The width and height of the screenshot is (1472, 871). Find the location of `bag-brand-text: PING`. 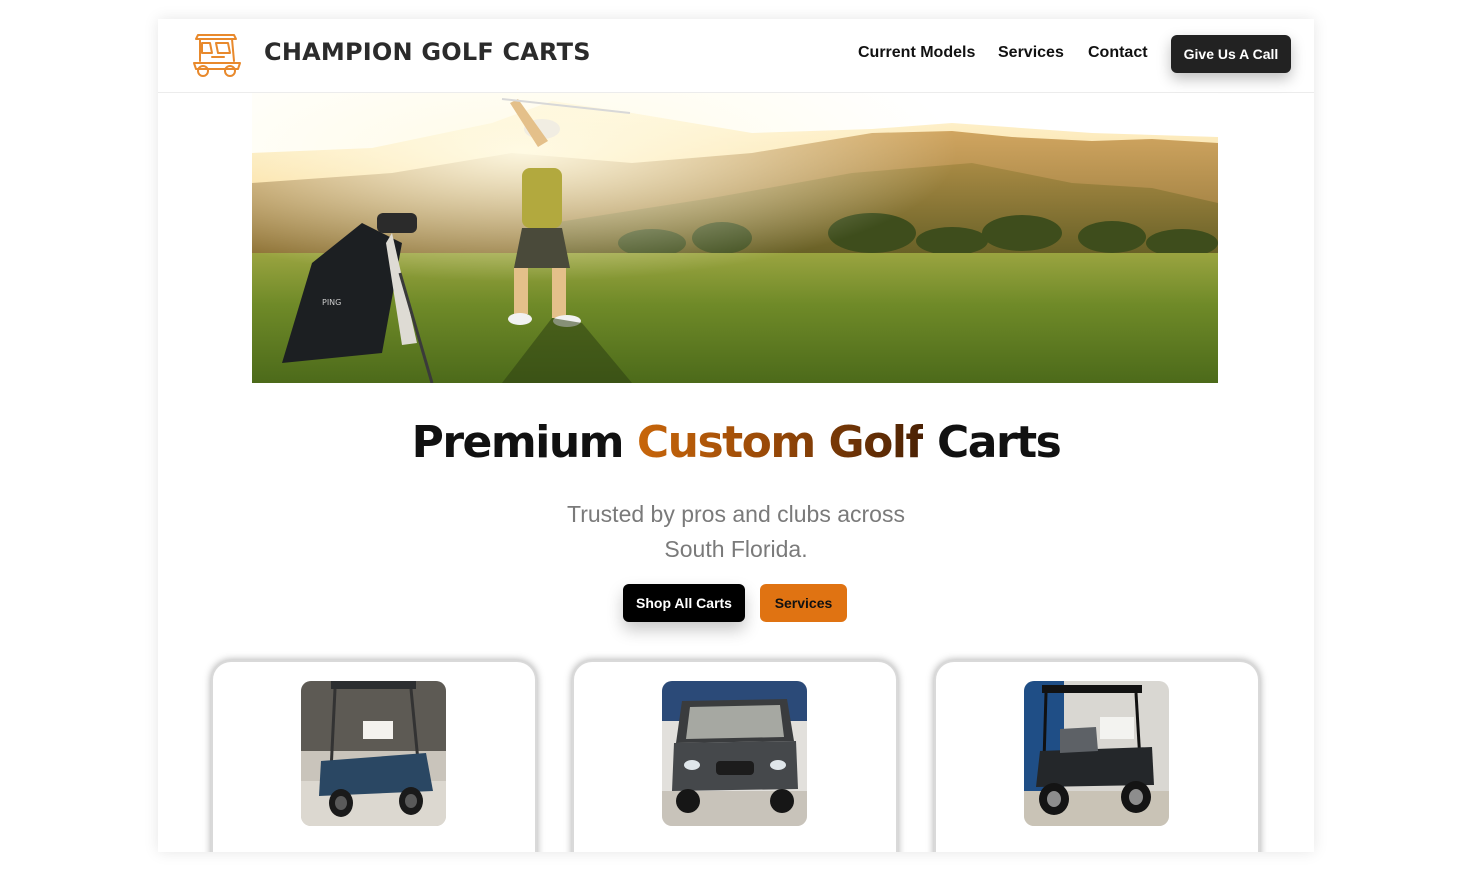

bag-brand-text: PING is located at coordinates (331, 302).